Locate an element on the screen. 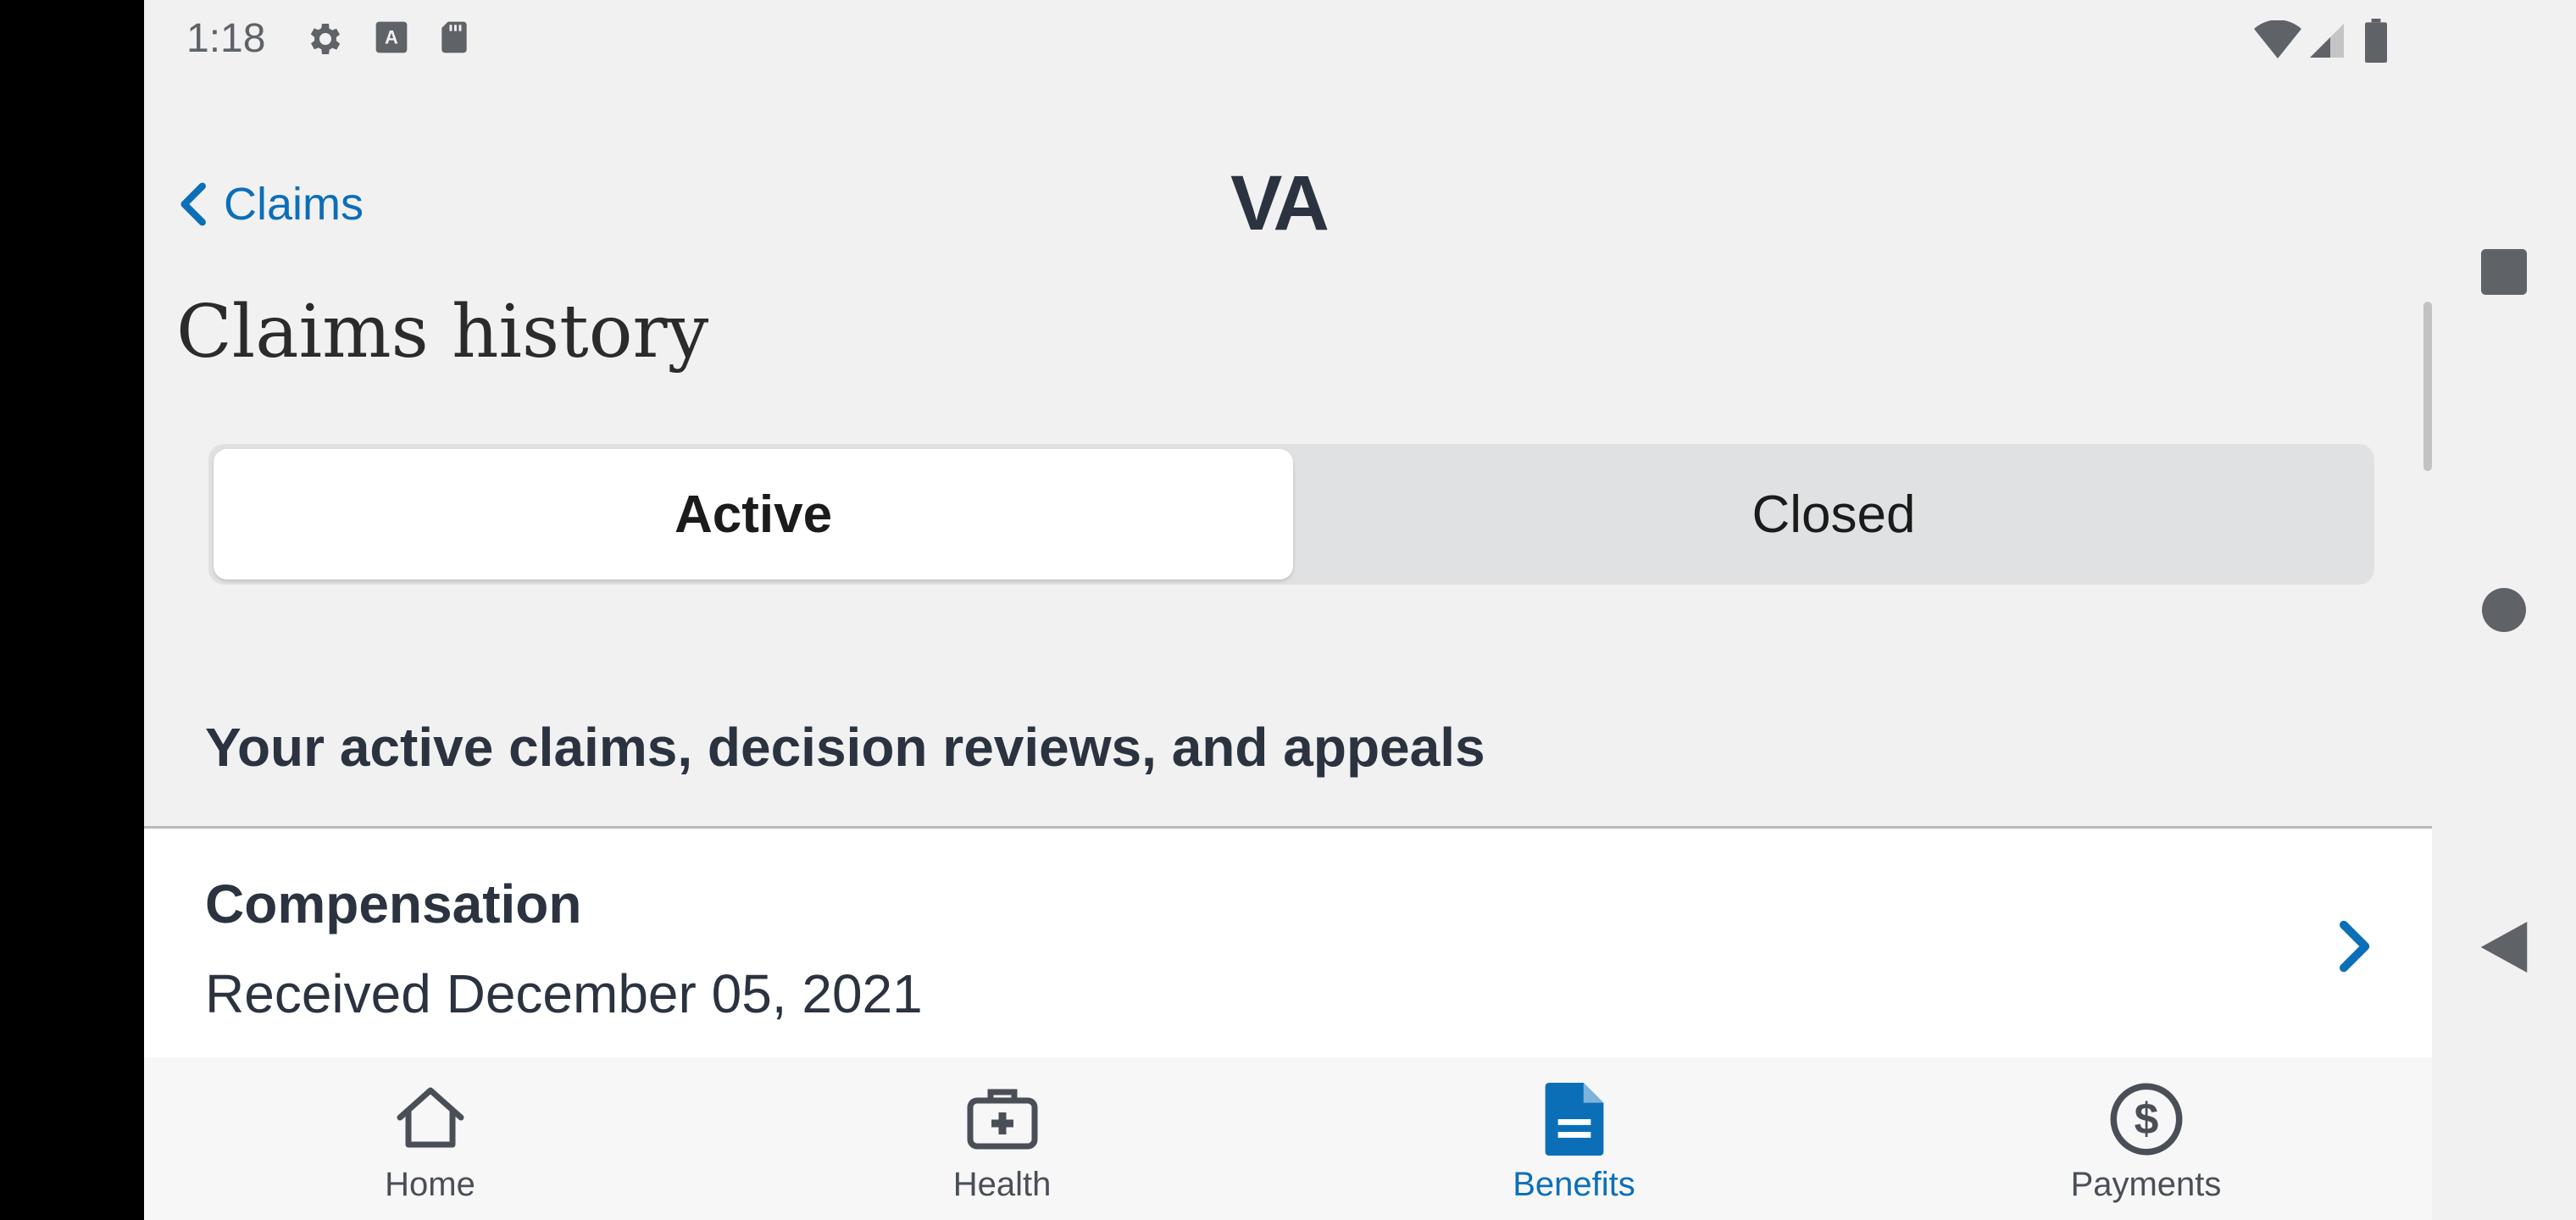  nav-tab-home: Home is located at coordinates (430, 1138).